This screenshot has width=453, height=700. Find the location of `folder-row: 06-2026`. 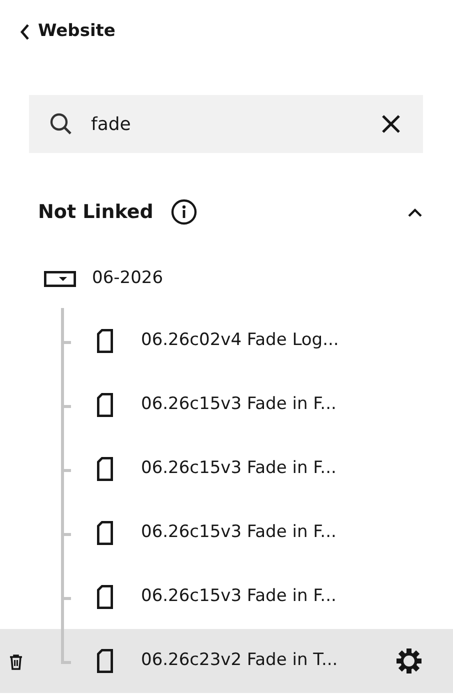

folder-row: 06-2026 is located at coordinates (104, 279).